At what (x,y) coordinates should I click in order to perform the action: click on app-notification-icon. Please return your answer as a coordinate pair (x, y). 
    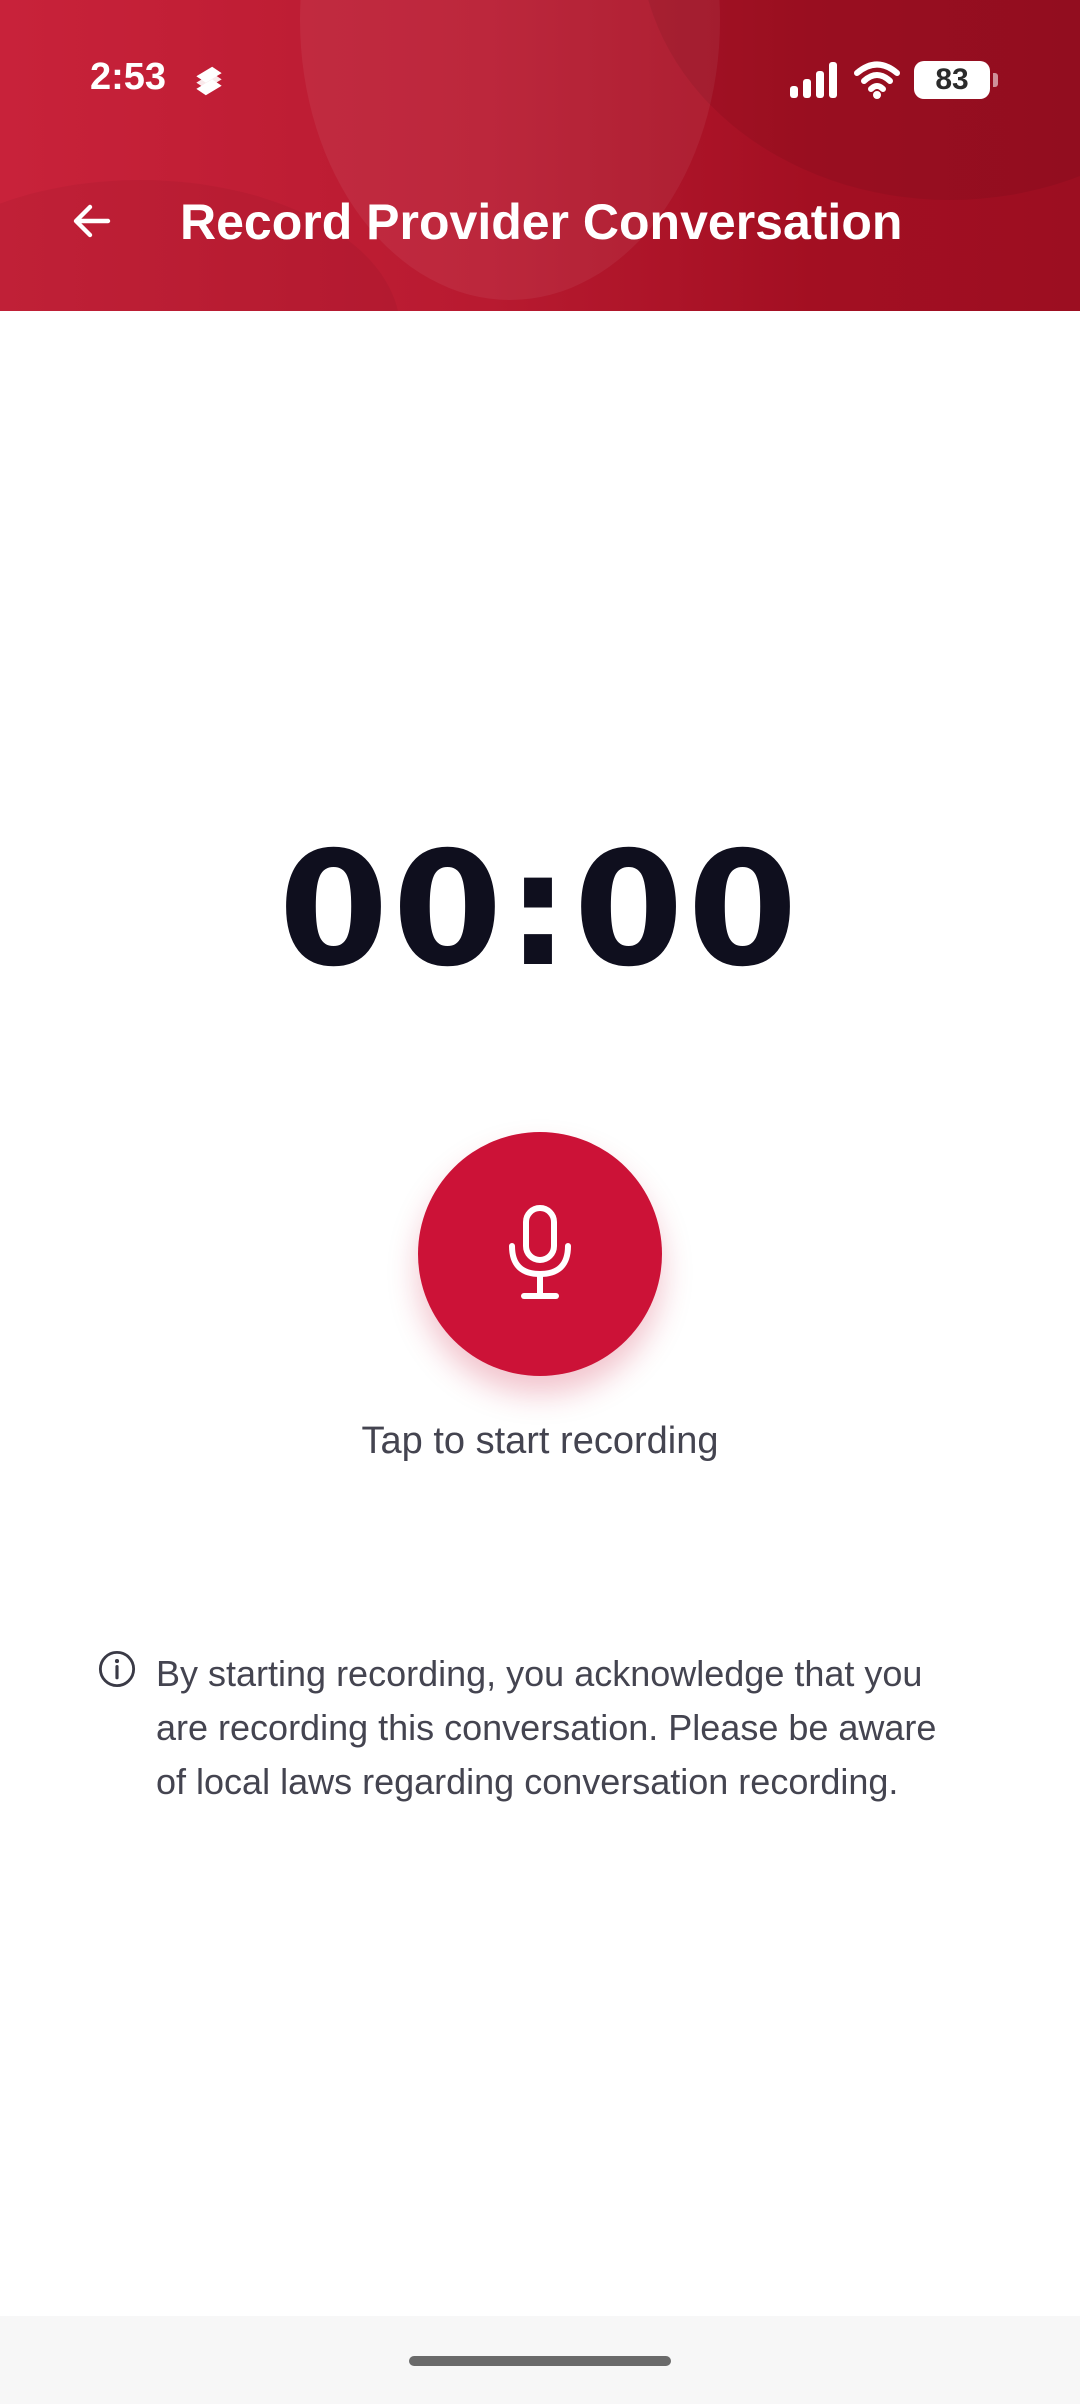
    Looking at the image, I should click on (209, 81).